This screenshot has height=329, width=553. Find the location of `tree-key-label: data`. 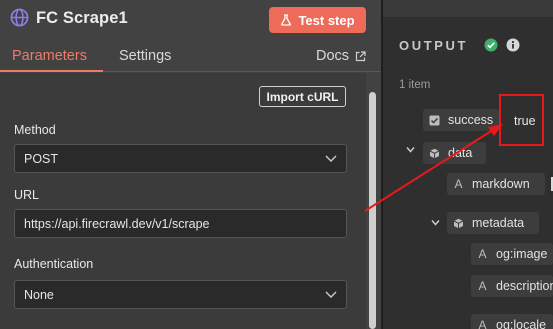

tree-key-label: data is located at coordinates (460, 153).